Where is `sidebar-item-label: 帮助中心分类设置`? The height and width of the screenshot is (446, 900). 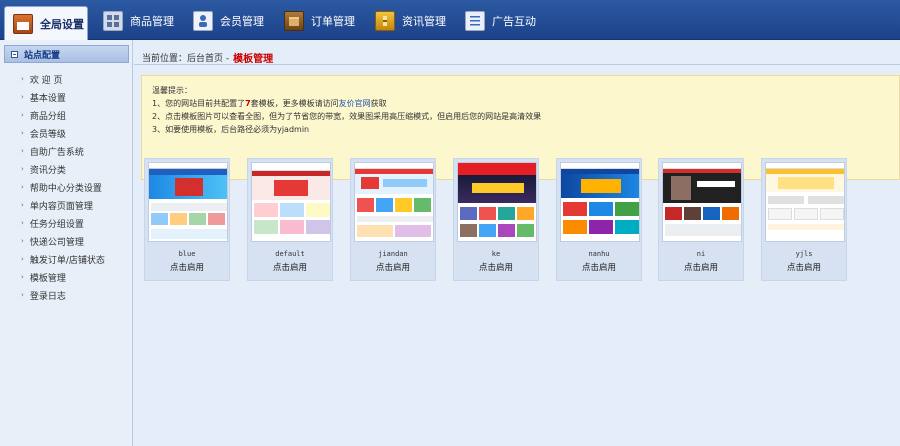
sidebar-item-label: 帮助中心分类设置 is located at coordinates (65, 188).